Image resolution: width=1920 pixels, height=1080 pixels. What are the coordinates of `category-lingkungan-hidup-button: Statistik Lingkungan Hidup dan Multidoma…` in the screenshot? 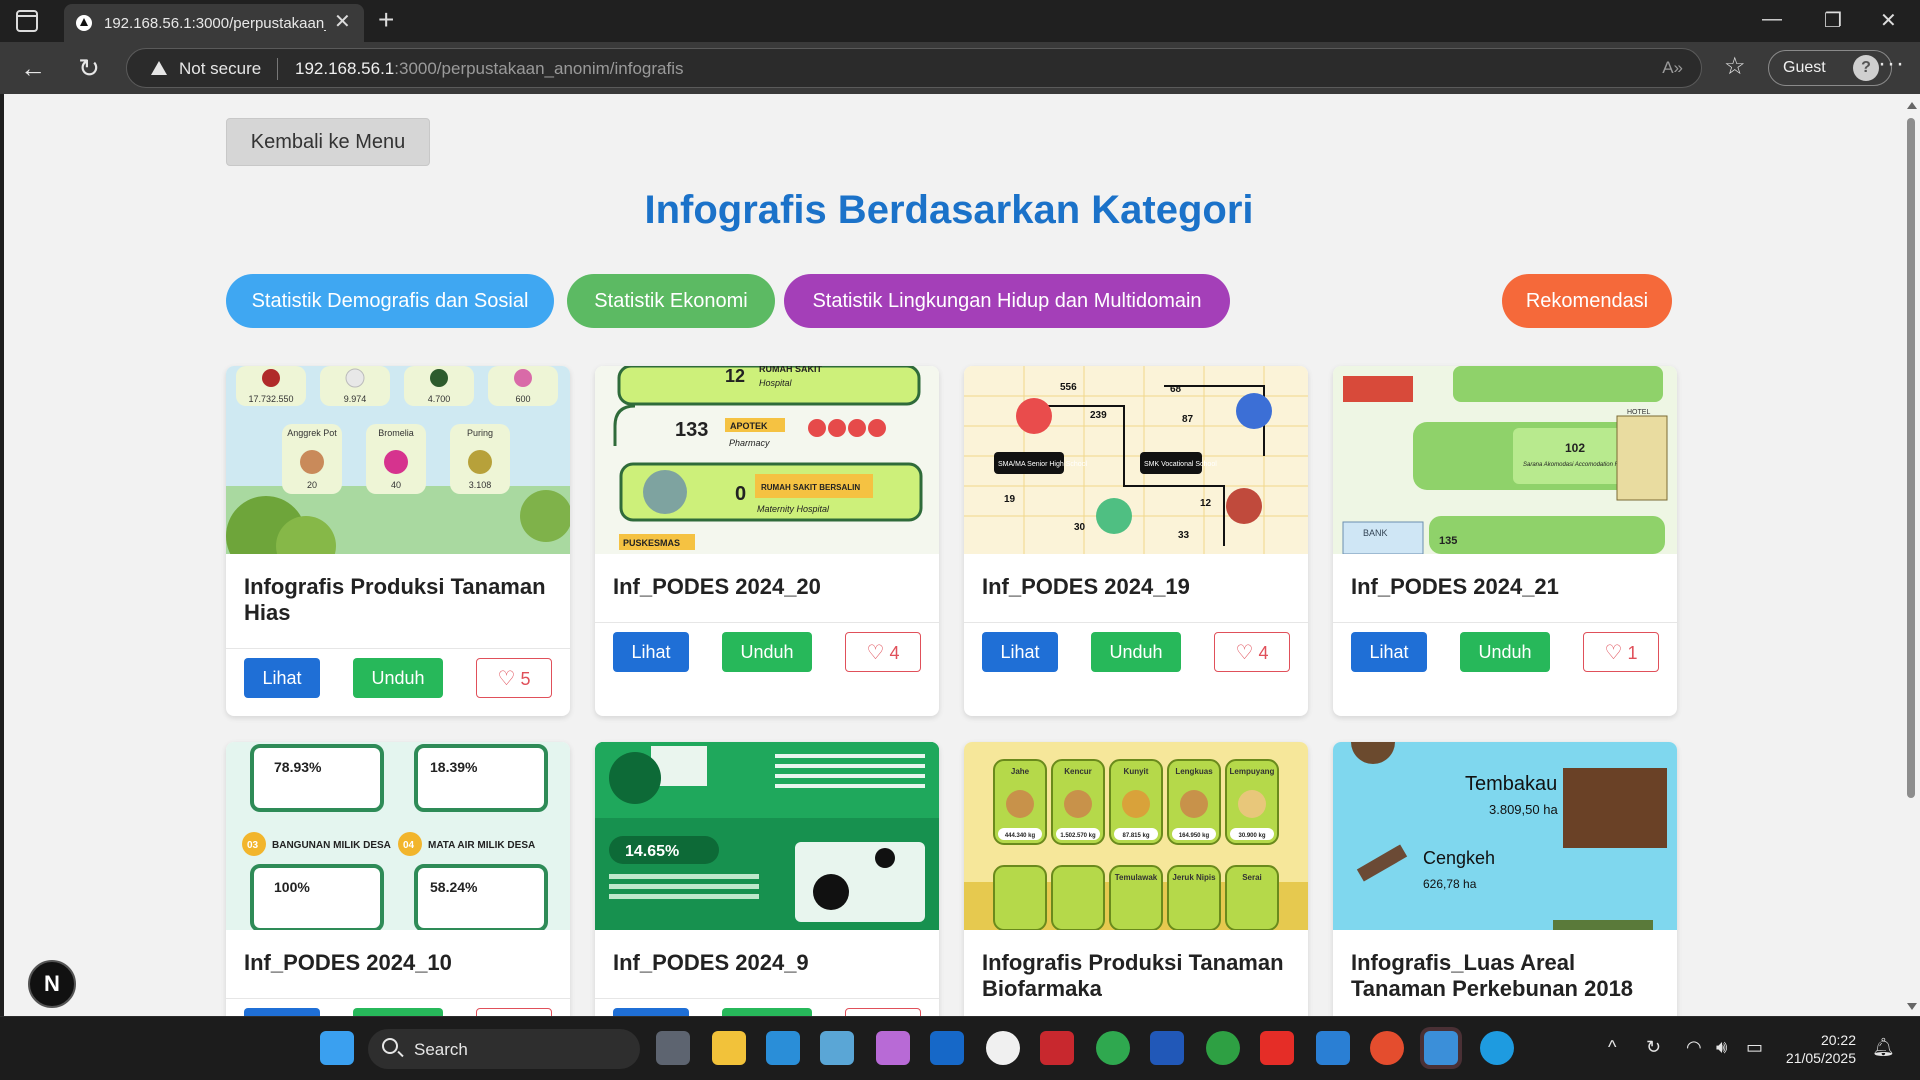 It's located at (1007, 301).